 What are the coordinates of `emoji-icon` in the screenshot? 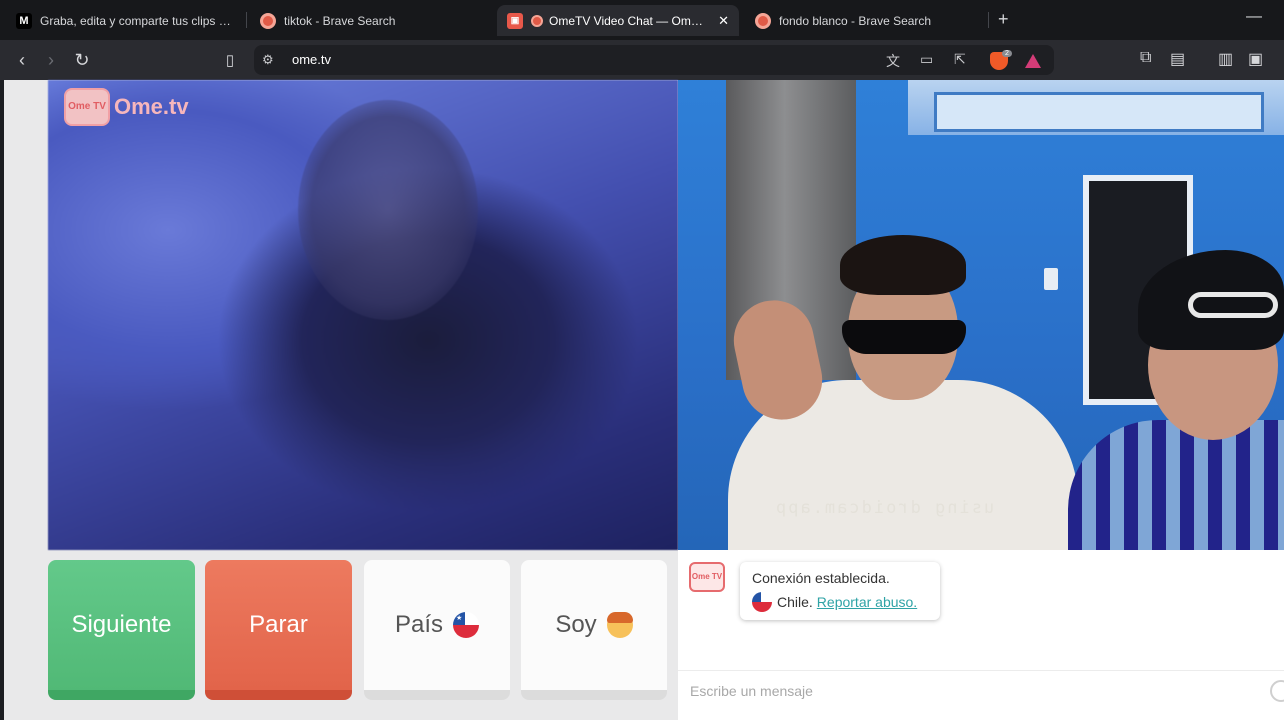 It's located at (1277, 691).